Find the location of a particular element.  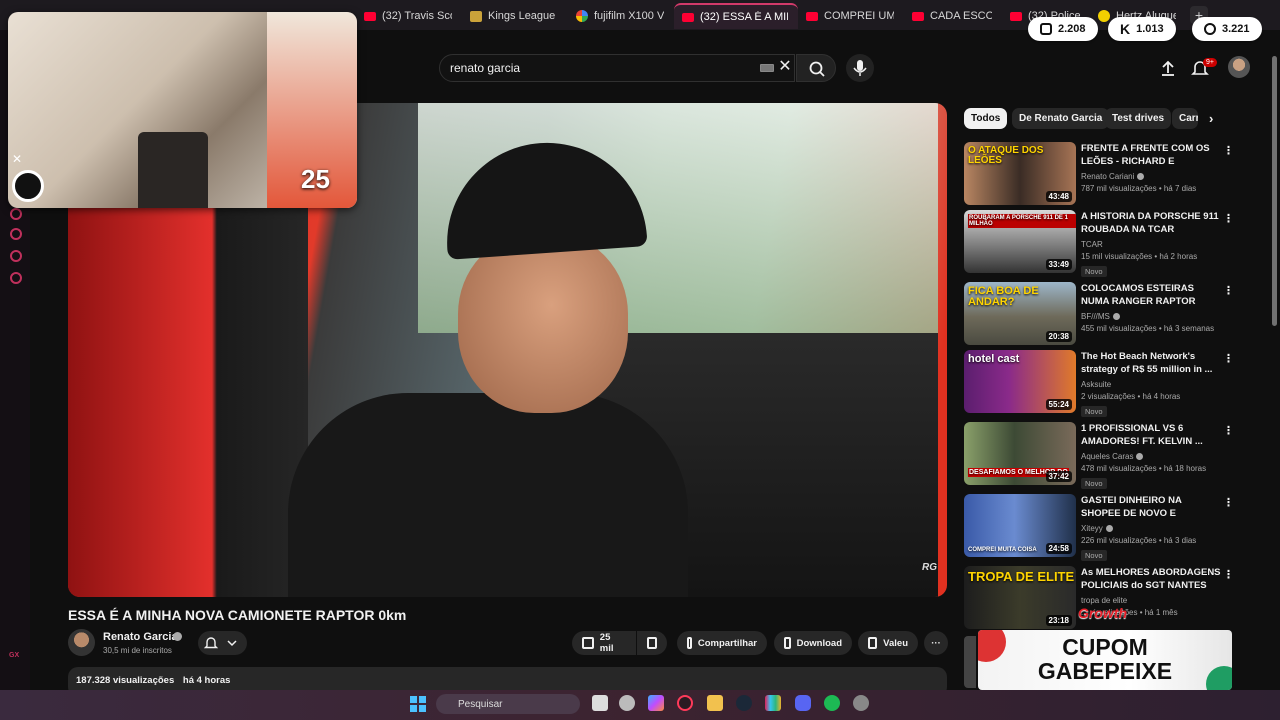

recommendation-meta: 787 mil visualizações • há 7 dias is located at coordinates (1139, 188).